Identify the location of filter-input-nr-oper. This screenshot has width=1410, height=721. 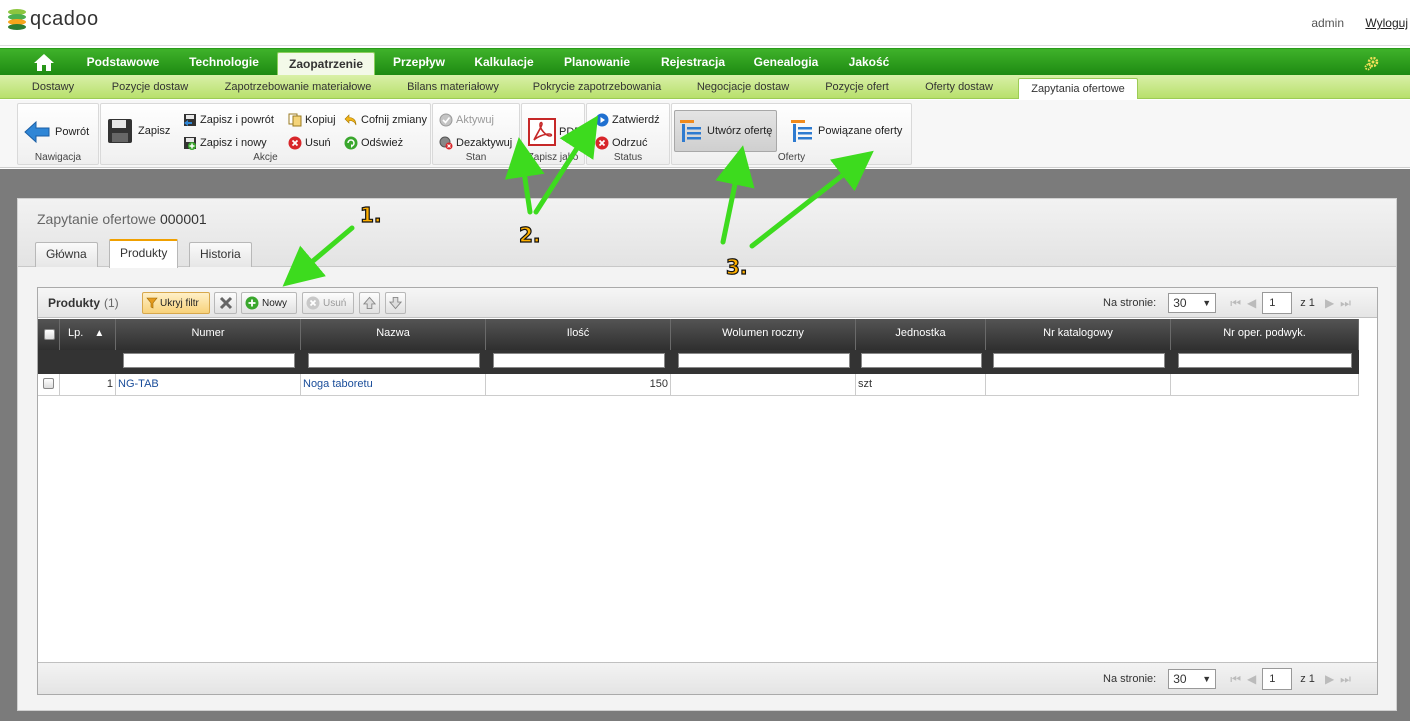
(1265, 360).